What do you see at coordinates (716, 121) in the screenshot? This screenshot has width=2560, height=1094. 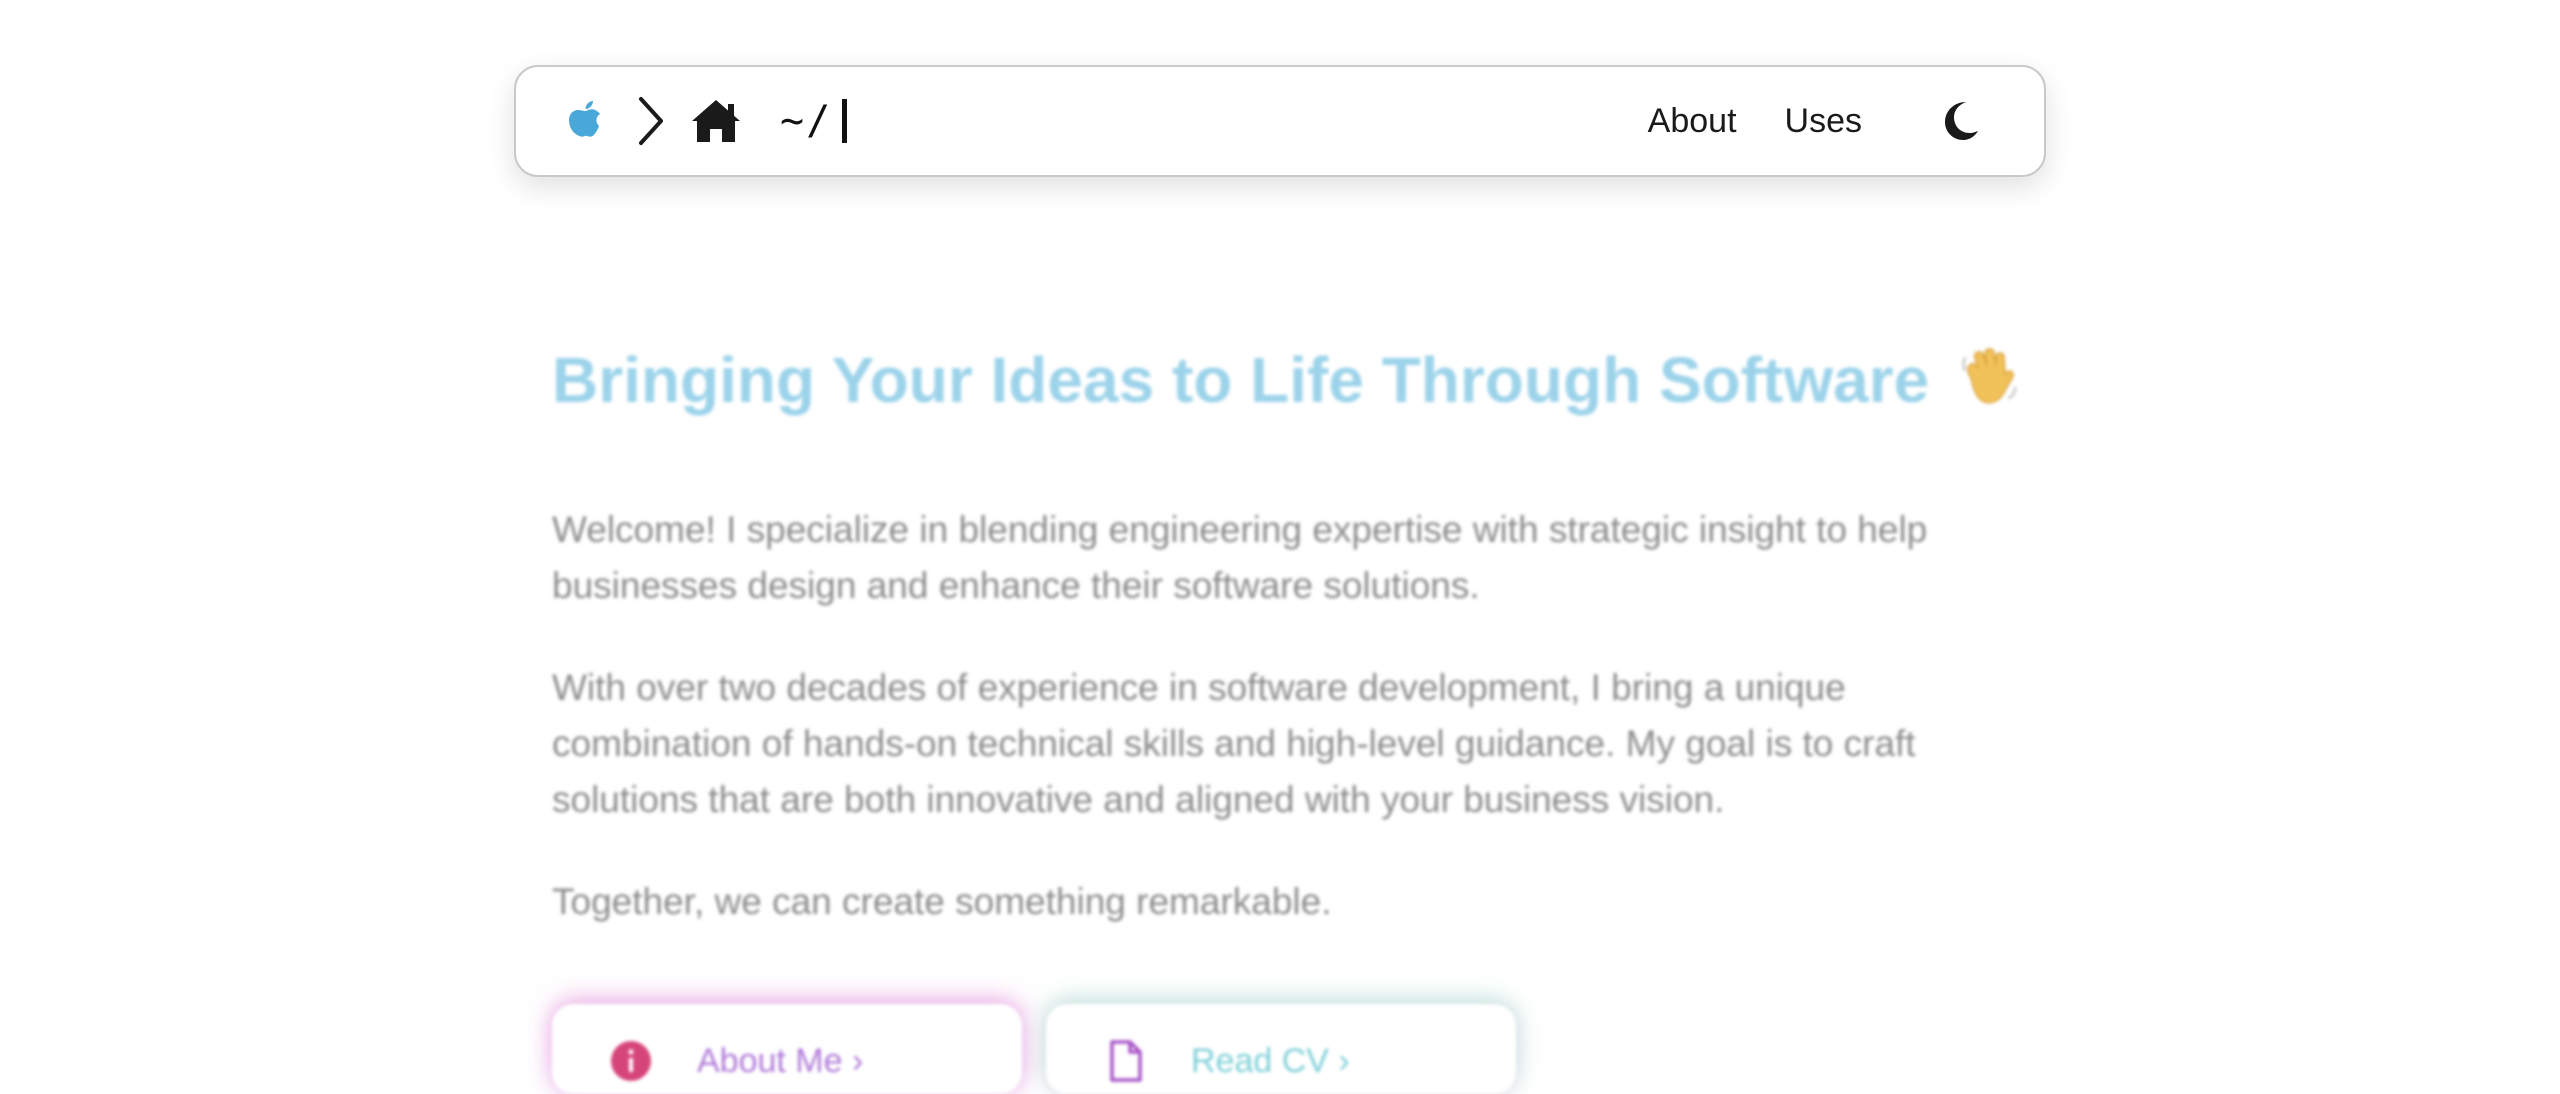 I see `home-icon` at bounding box center [716, 121].